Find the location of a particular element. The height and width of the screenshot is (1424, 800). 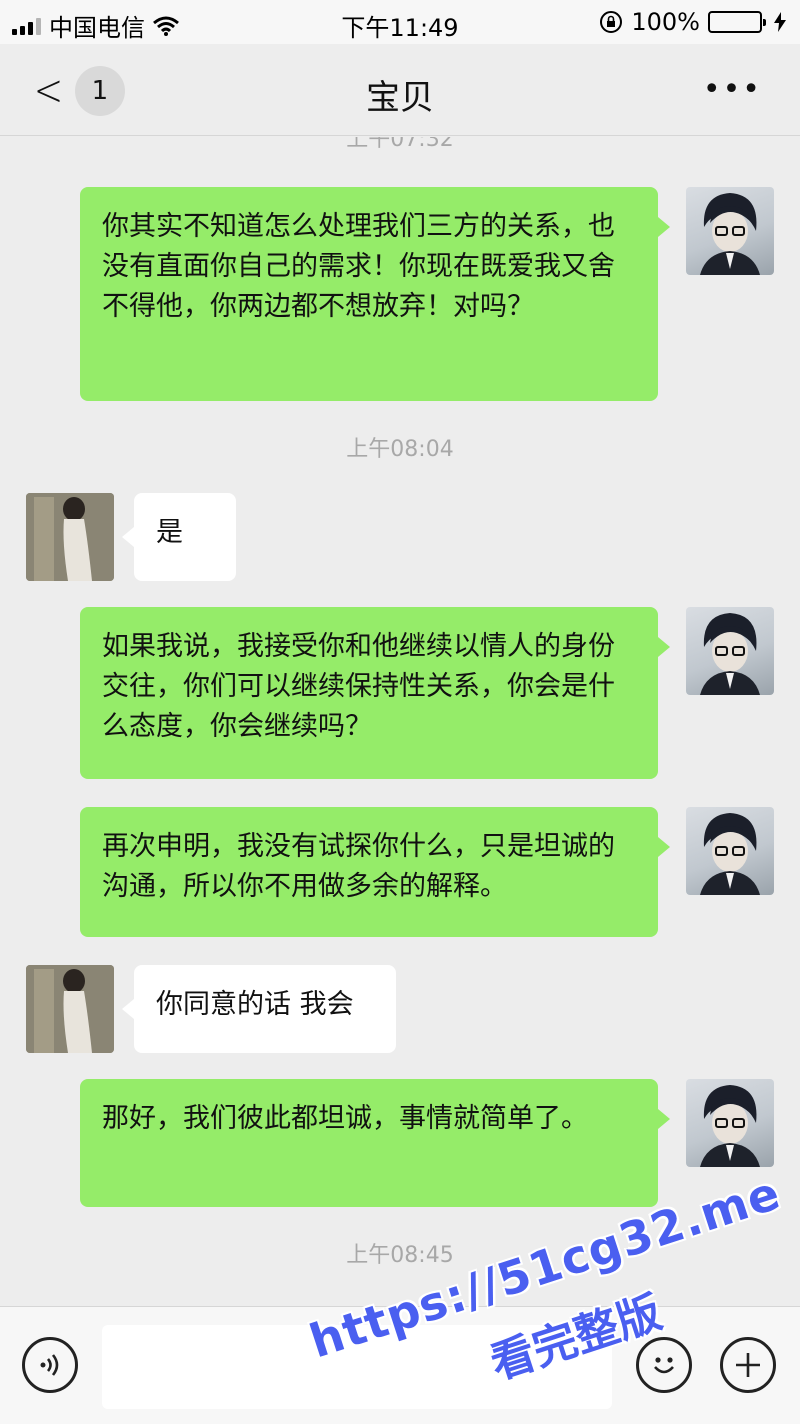

message-bubble-other: 你同意的话 我会 is located at coordinates (259, 1009).